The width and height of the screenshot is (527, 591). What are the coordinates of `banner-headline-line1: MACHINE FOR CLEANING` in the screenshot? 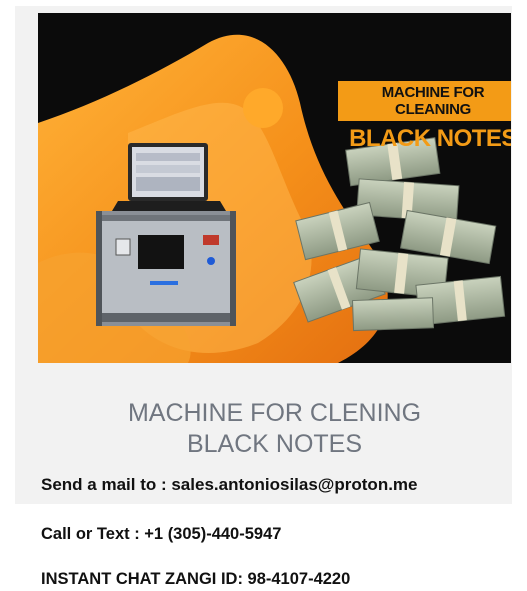 It's located at (424, 101).